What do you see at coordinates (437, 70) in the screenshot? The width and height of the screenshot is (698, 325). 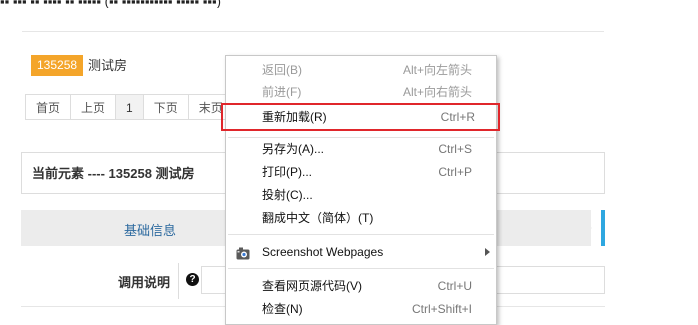 I see `menu-item-shortcut: Alt+向左箭头` at bounding box center [437, 70].